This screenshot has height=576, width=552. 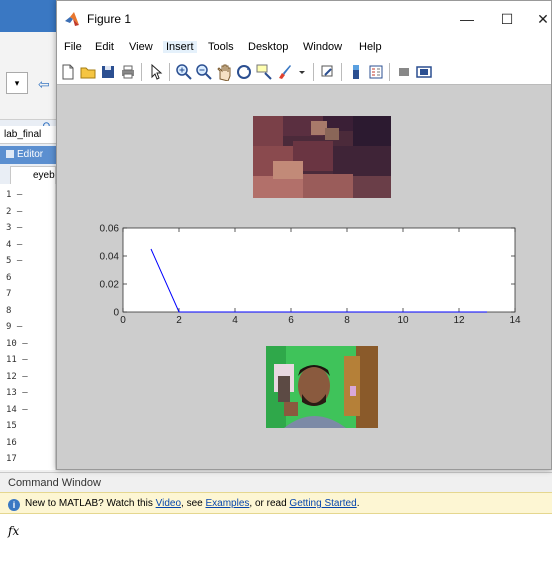 I want to click on editor-line-number: 16, so click(x=11, y=442).